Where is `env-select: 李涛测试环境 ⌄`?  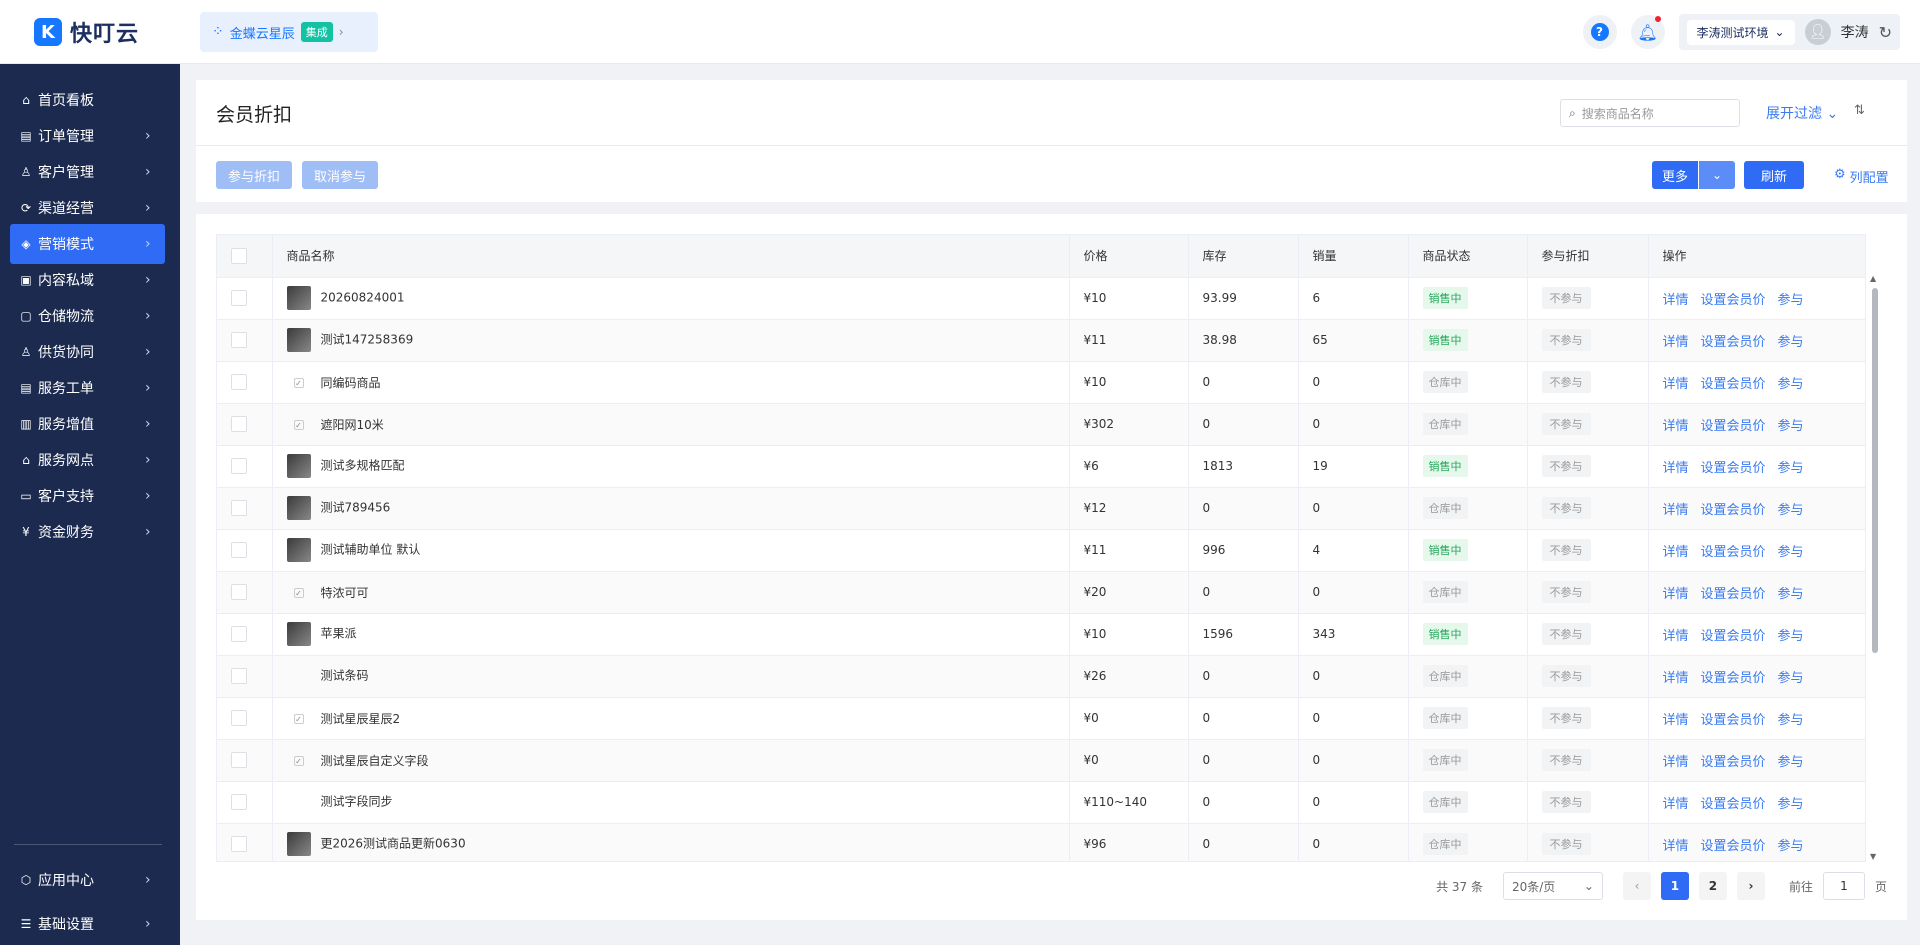 env-select: 李涛测试环境 ⌄ is located at coordinates (1740, 32).